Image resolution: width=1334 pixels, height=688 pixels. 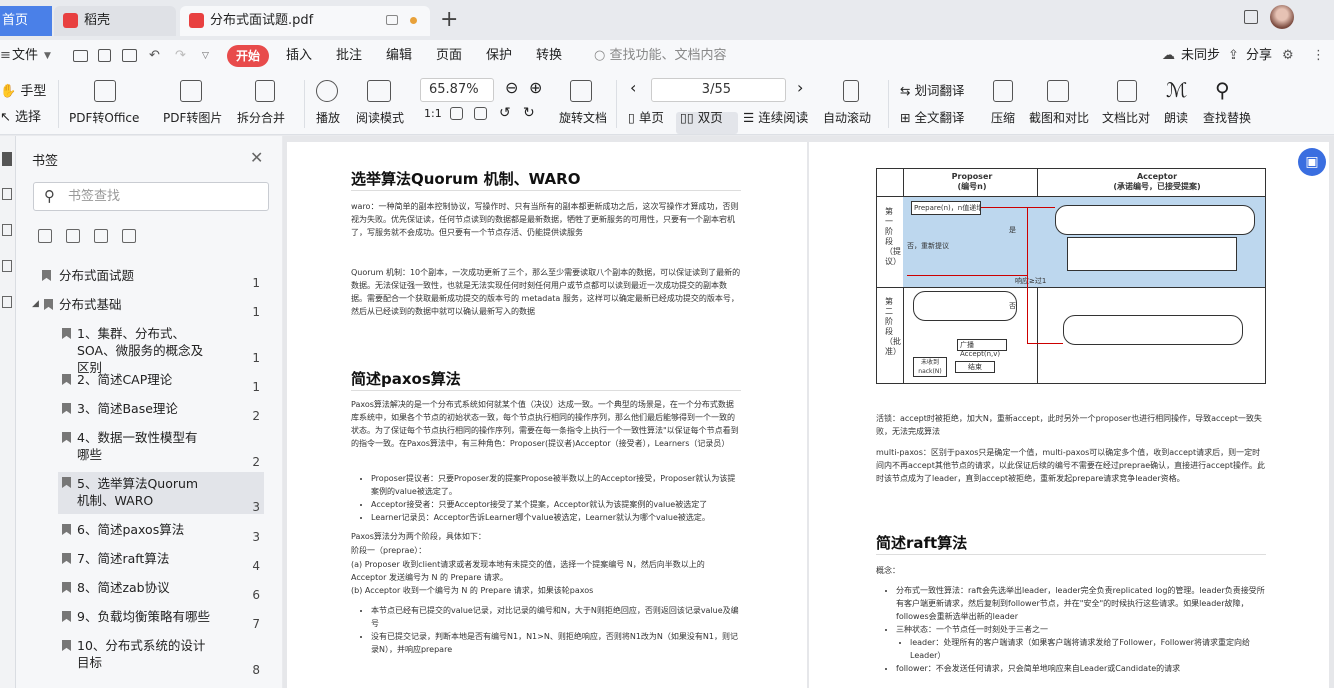 What do you see at coordinates (1227, 117) in the screenshot?
I see `find-replace-button: 查找替换` at bounding box center [1227, 117].